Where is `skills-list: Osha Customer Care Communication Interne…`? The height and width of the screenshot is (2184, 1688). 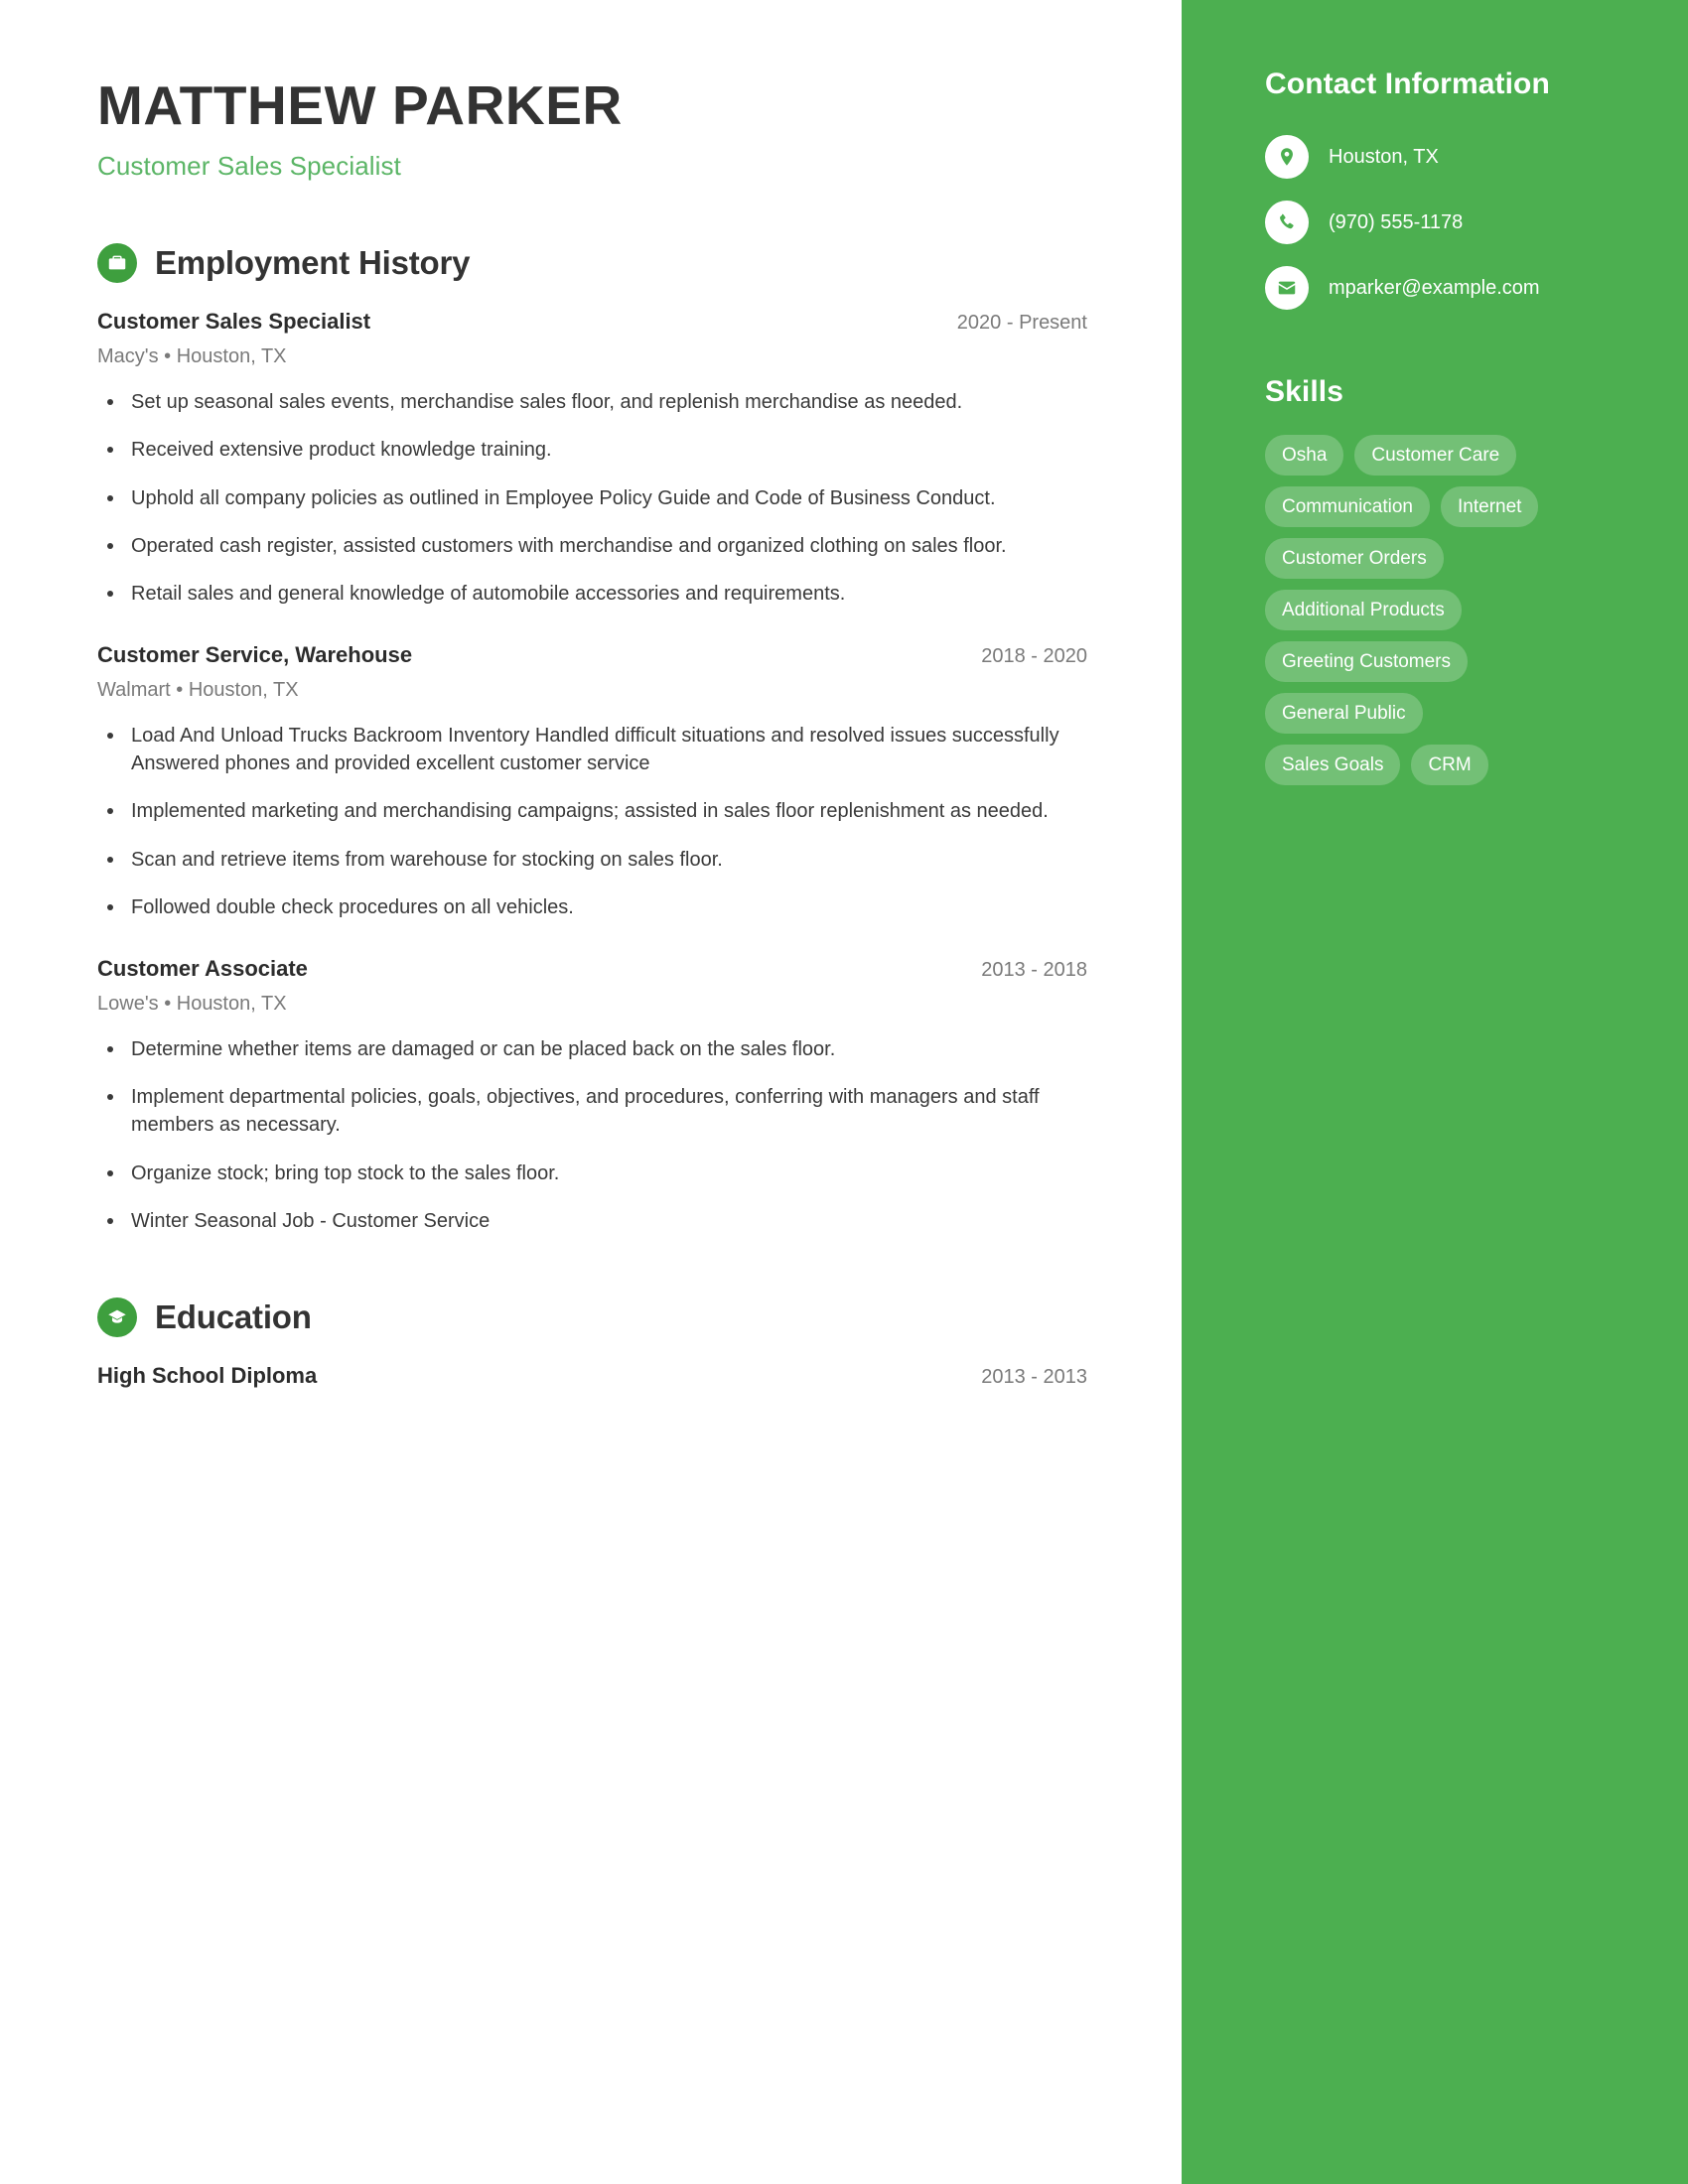
skills-list: Osha Customer Care Communication Interne… is located at coordinates (1409, 610).